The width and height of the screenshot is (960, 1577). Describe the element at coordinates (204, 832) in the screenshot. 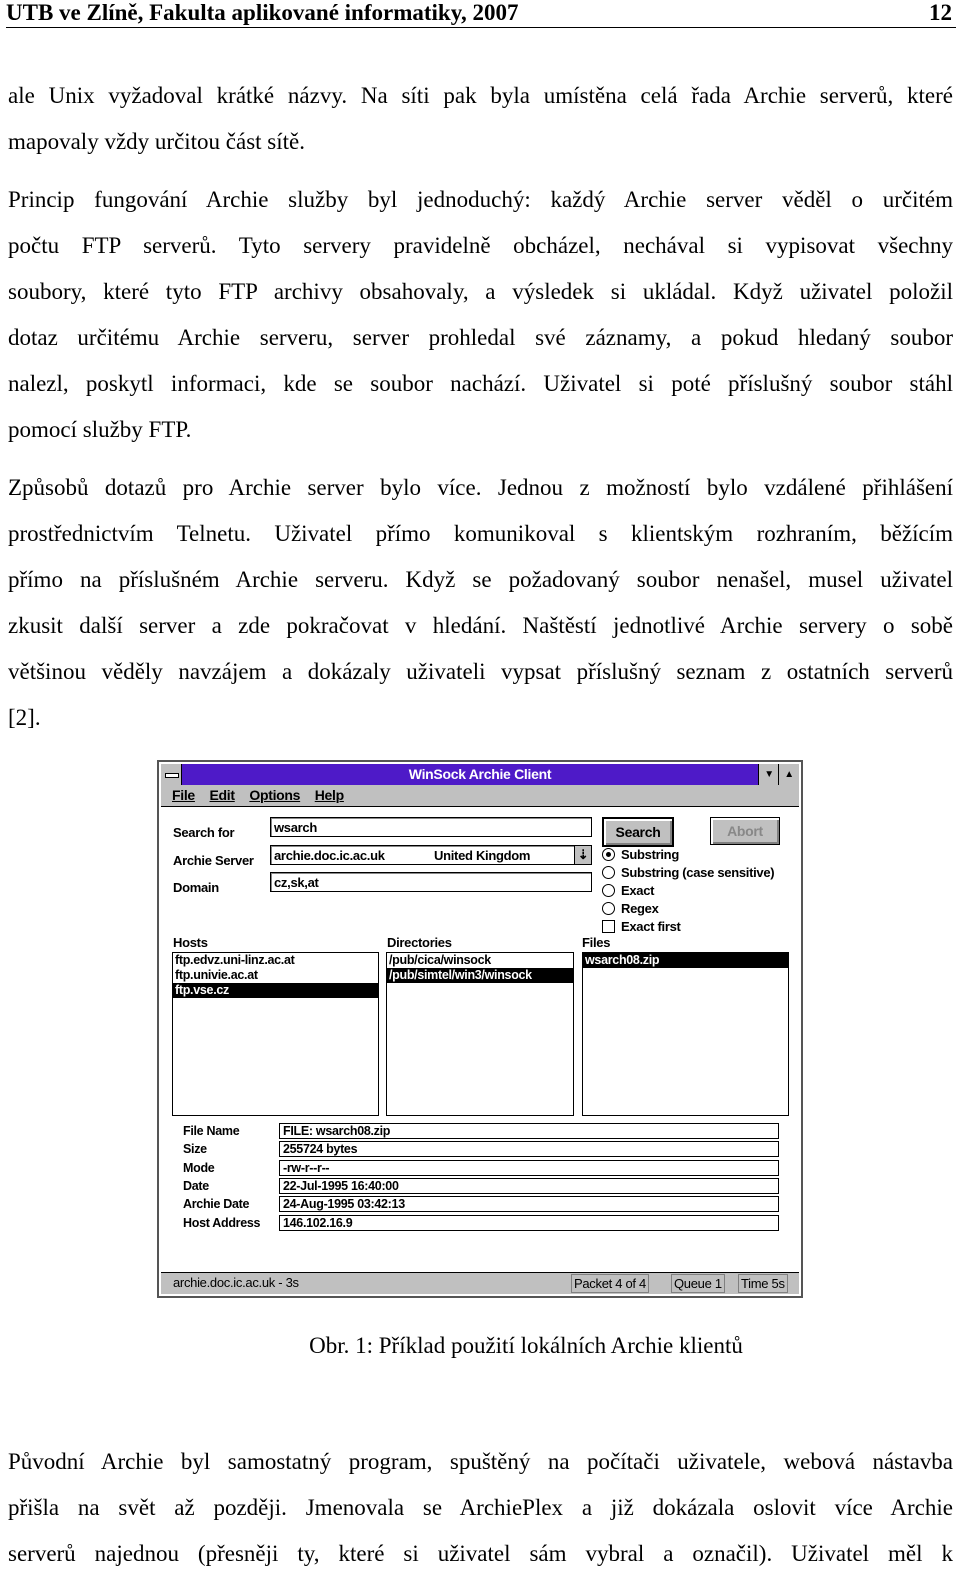

I see `search-for-label: Search for` at that location.